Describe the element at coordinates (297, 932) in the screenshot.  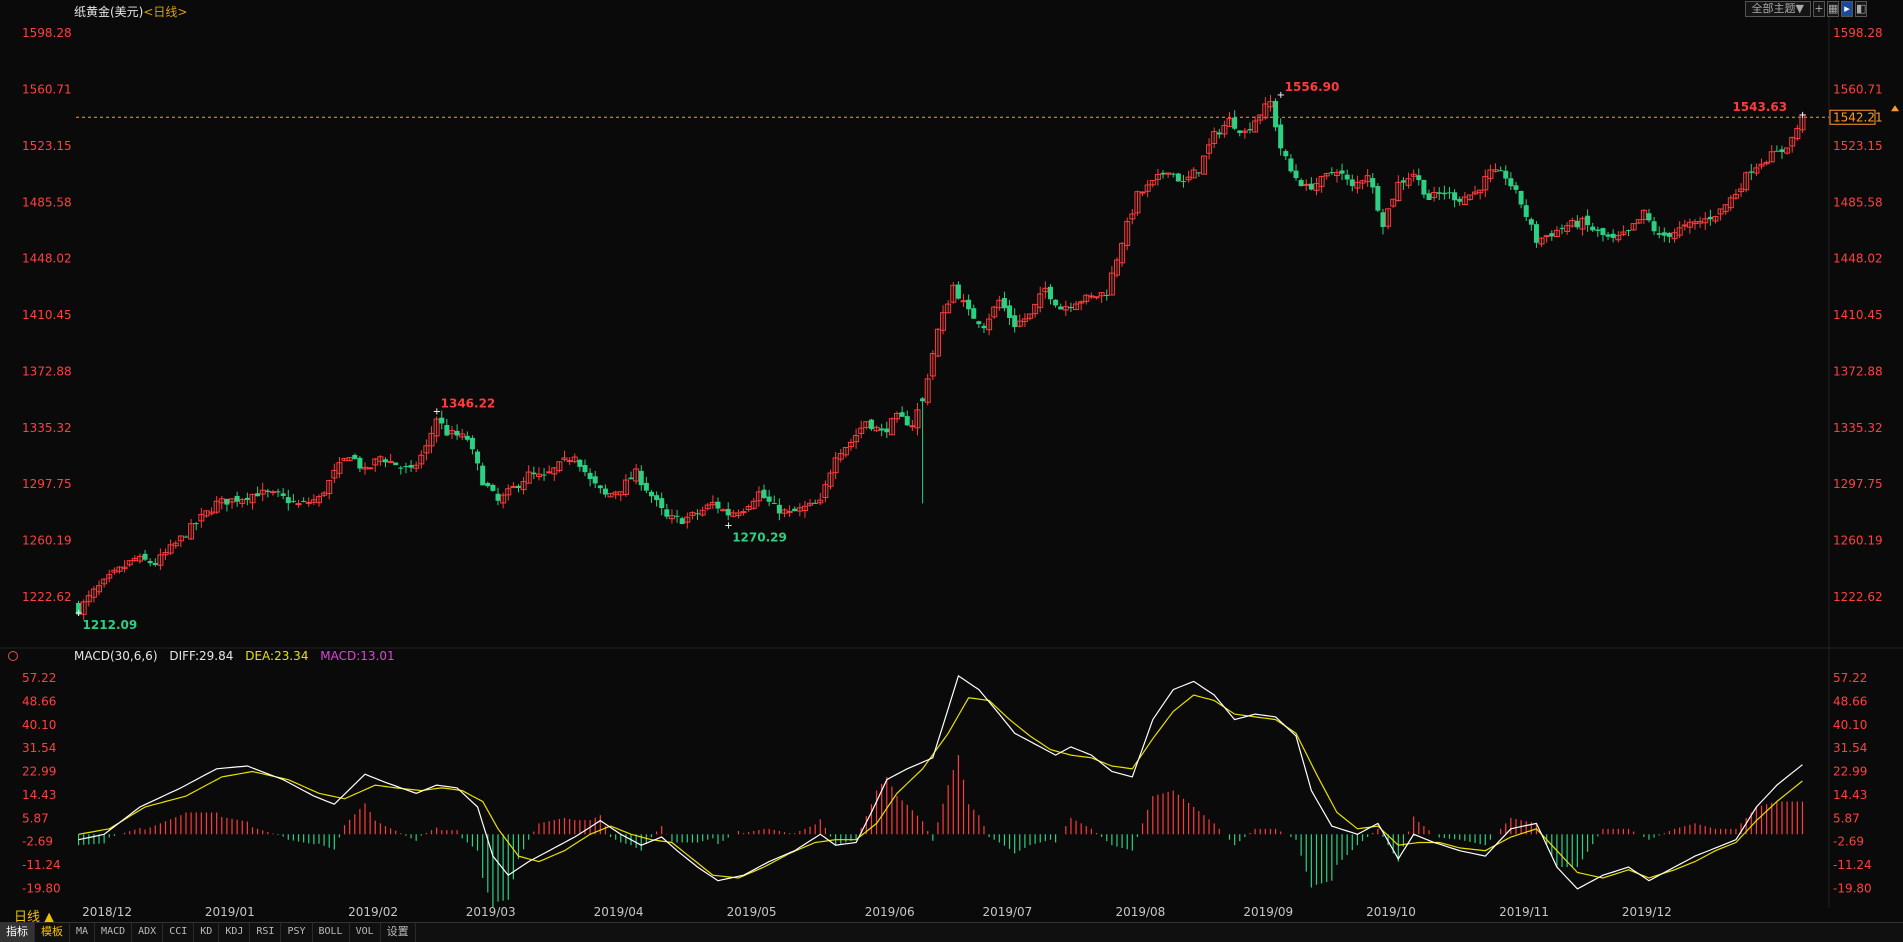
I see `tab-psy: PSY` at that location.